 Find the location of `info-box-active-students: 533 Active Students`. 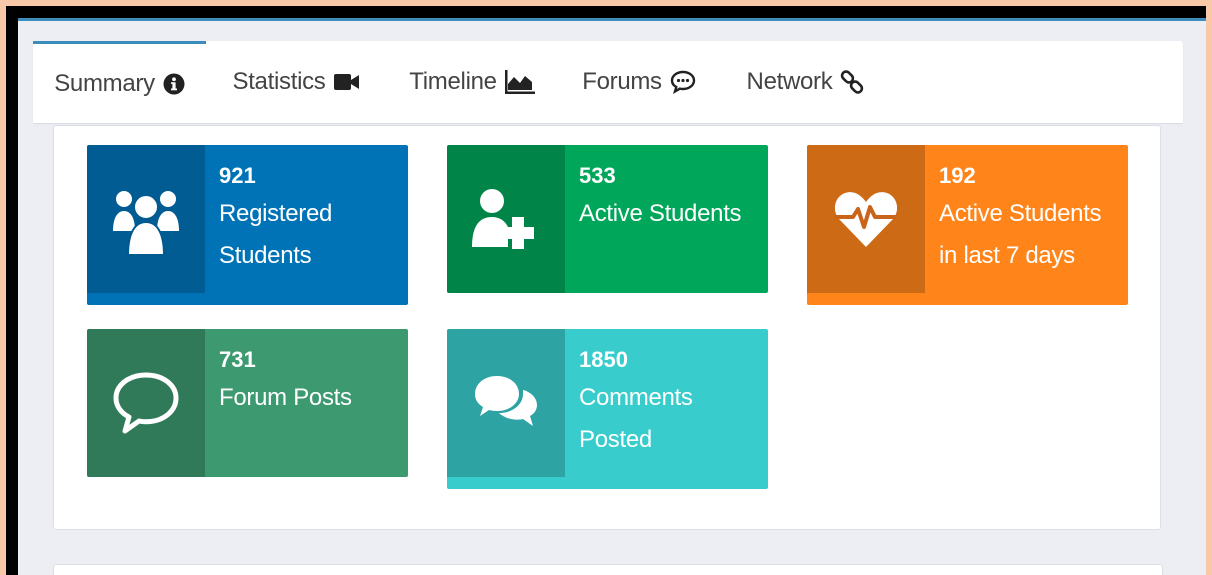

info-box-active-students: 533 Active Students is located at coordinates (607, 219).